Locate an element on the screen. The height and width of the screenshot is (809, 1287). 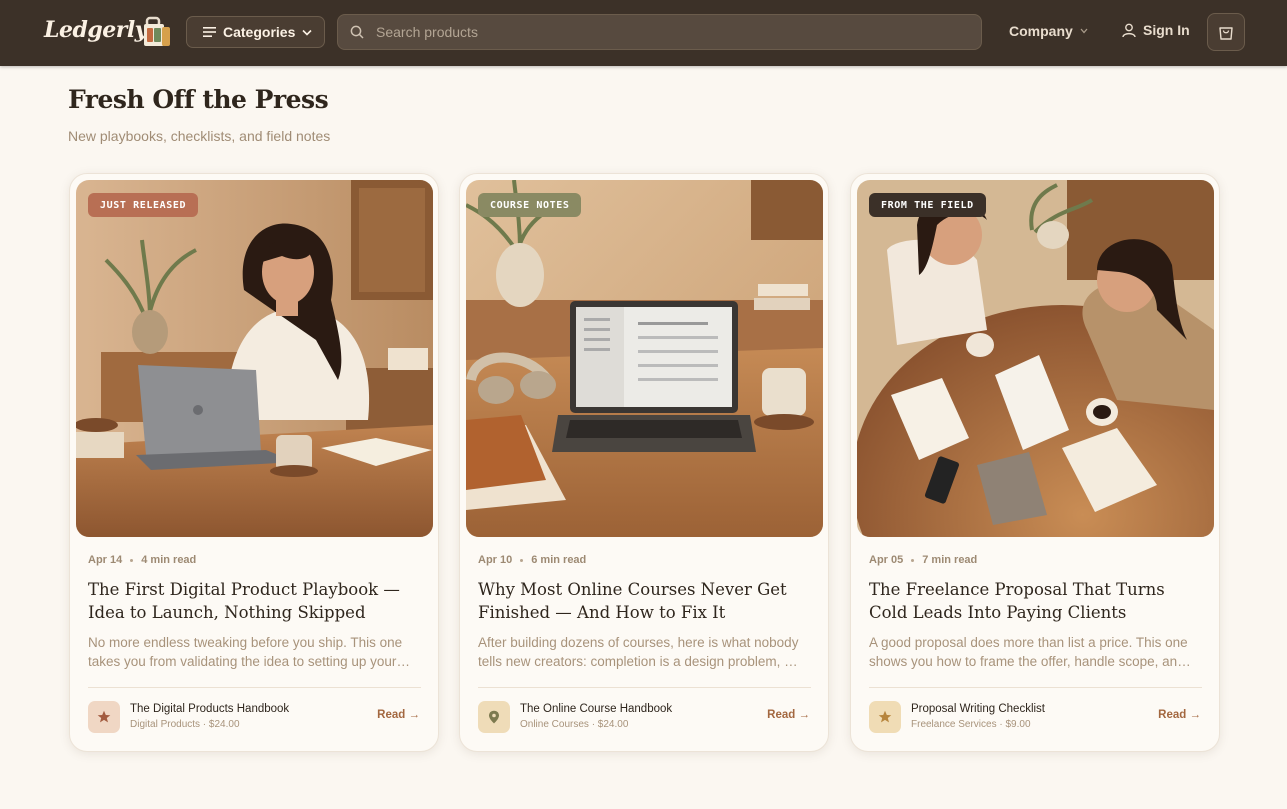
product-meta: Digital Products · $24.00 is located at coordinates (185, 724).